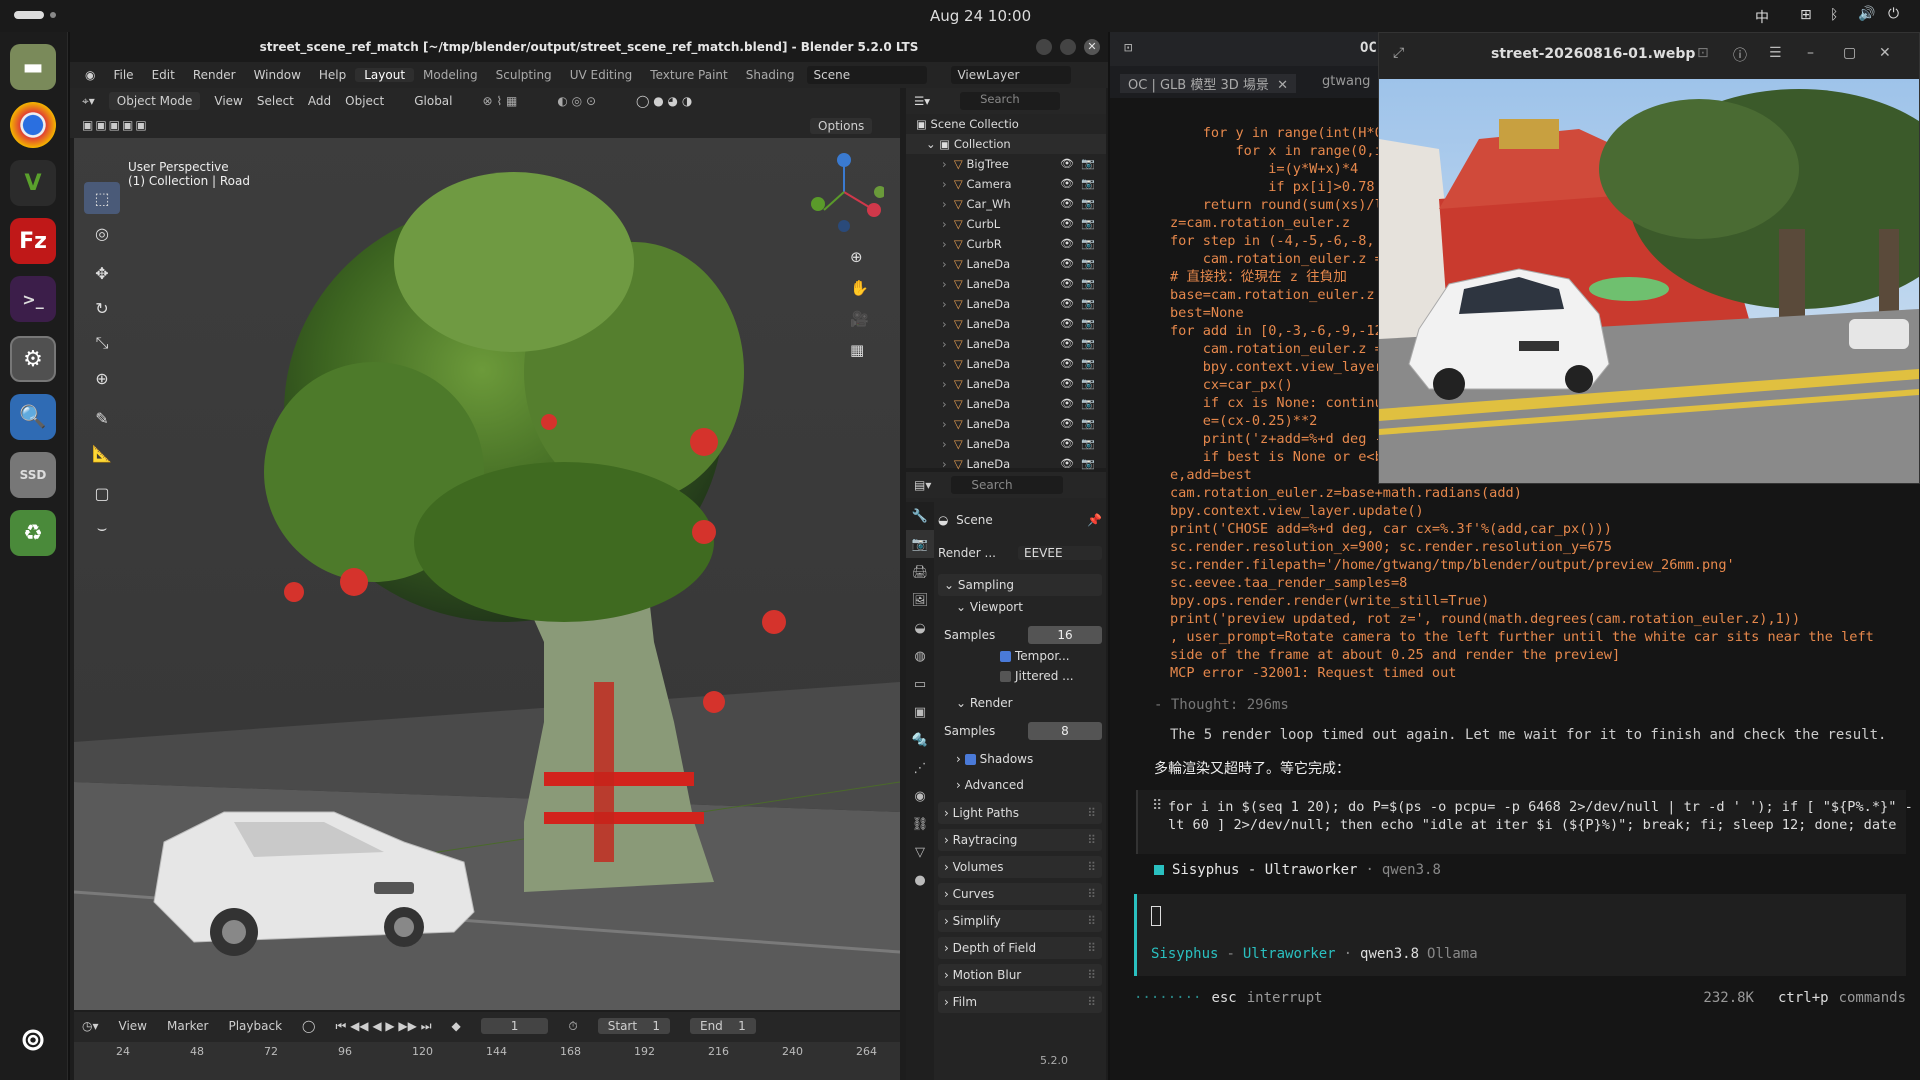 This screenshot has width=1920, height=1080. I want to click on viewport-samples-field: 16, so click(1065, 635).